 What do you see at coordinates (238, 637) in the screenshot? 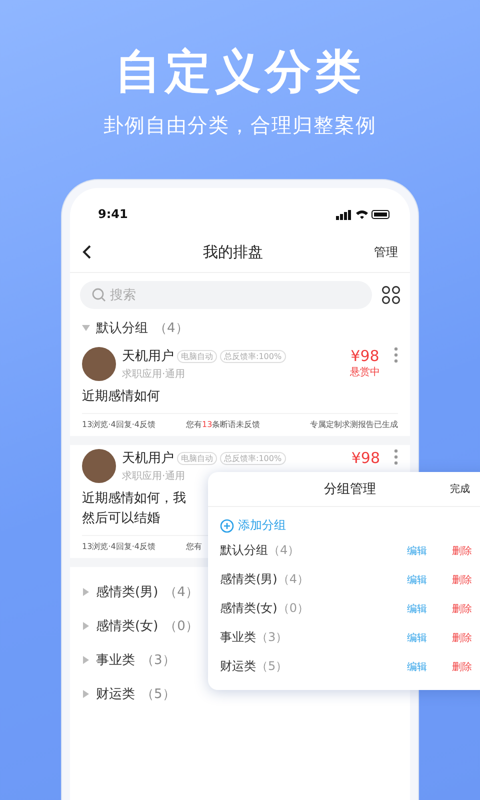
I see `group-name: 事业类` at bounding box center [238, 637].